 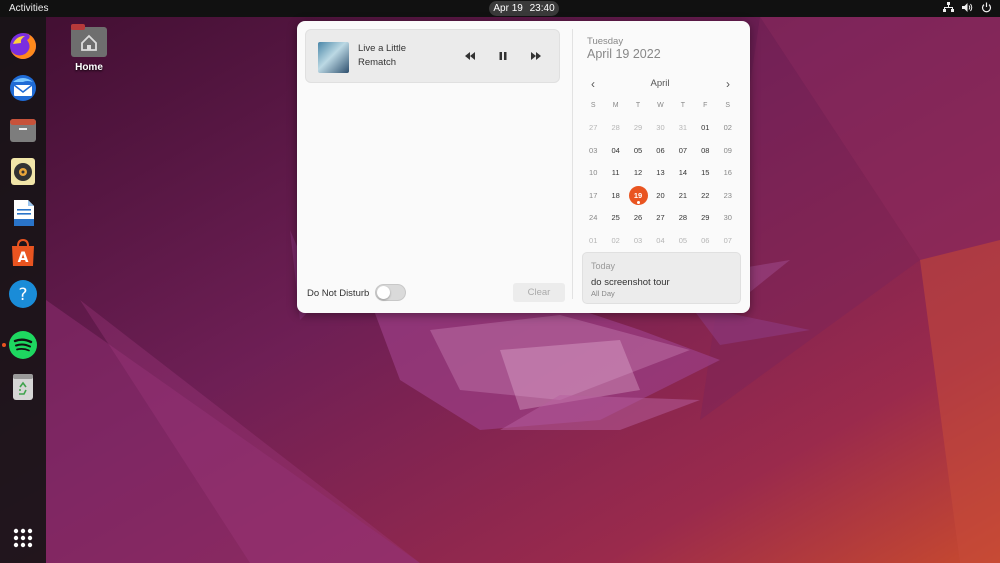 I want to click on calendar-weekday-header: SMTWTFS, so click(x=660, y=105).